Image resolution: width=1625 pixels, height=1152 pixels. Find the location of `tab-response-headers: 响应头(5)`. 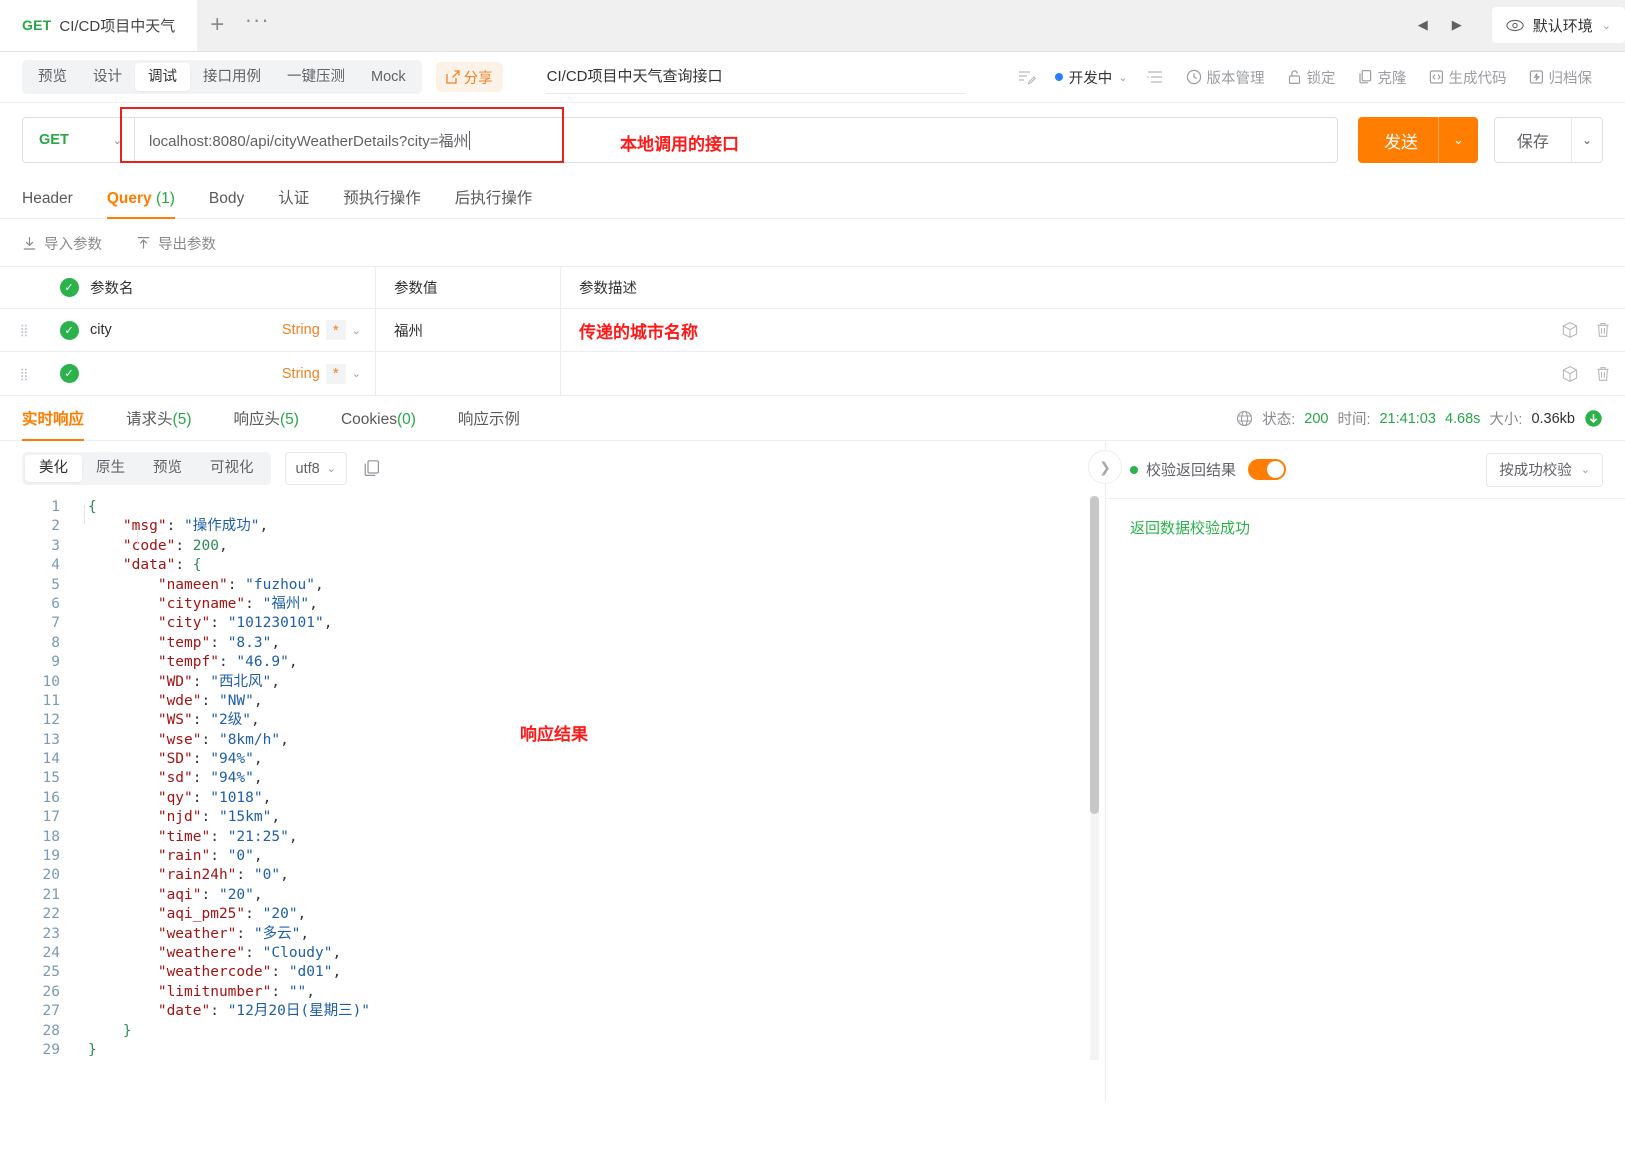

tab-response-headers: 响应头(5) is located at coordinates (265, 423).